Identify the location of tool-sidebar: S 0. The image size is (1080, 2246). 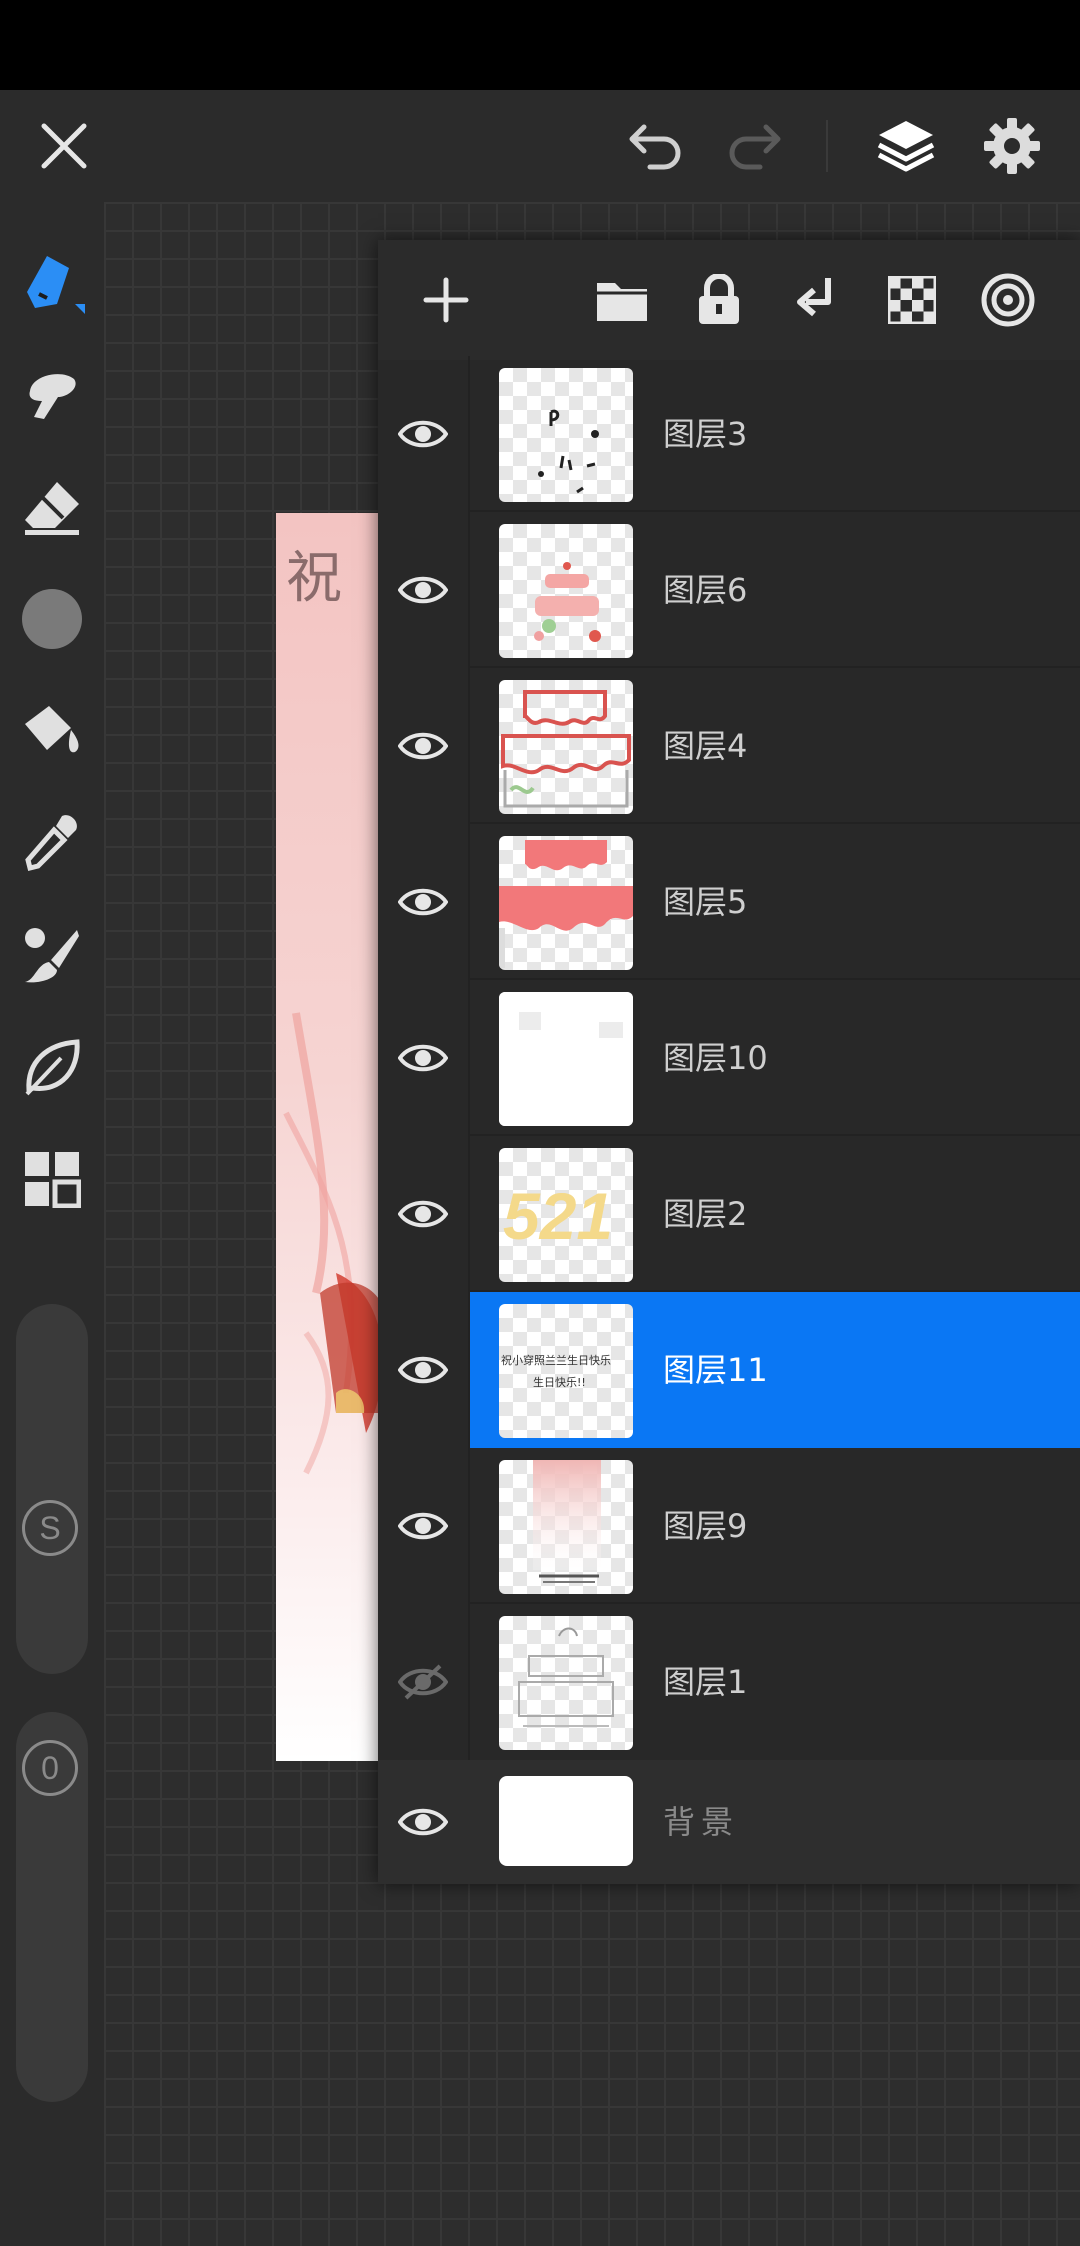
(52, 1224).